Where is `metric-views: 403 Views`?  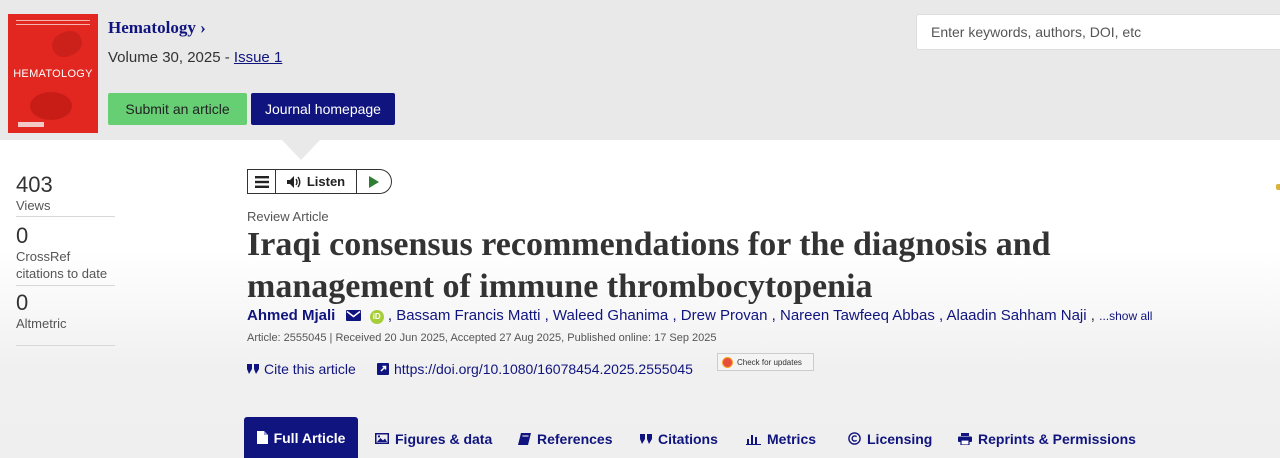 metric-views: 403 Views is located at coordinates (65, 195).